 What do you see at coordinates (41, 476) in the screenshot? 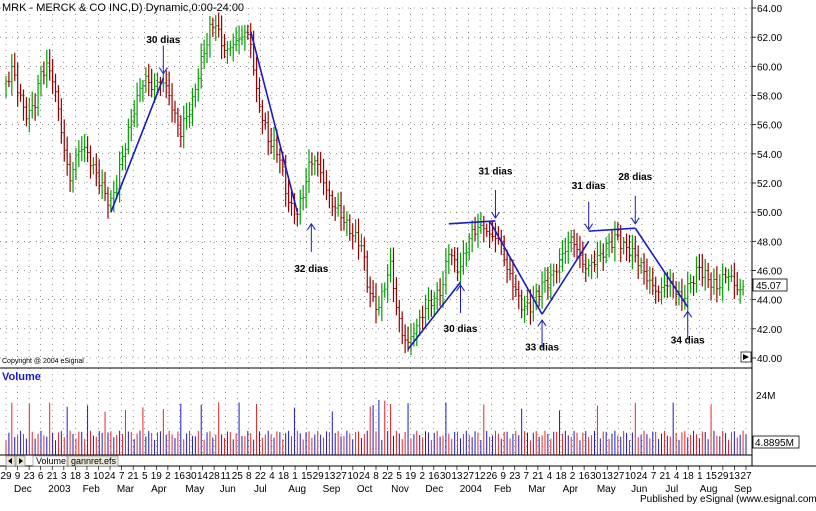
I see `x-day-label: 6` at bounding box center [41, 476].